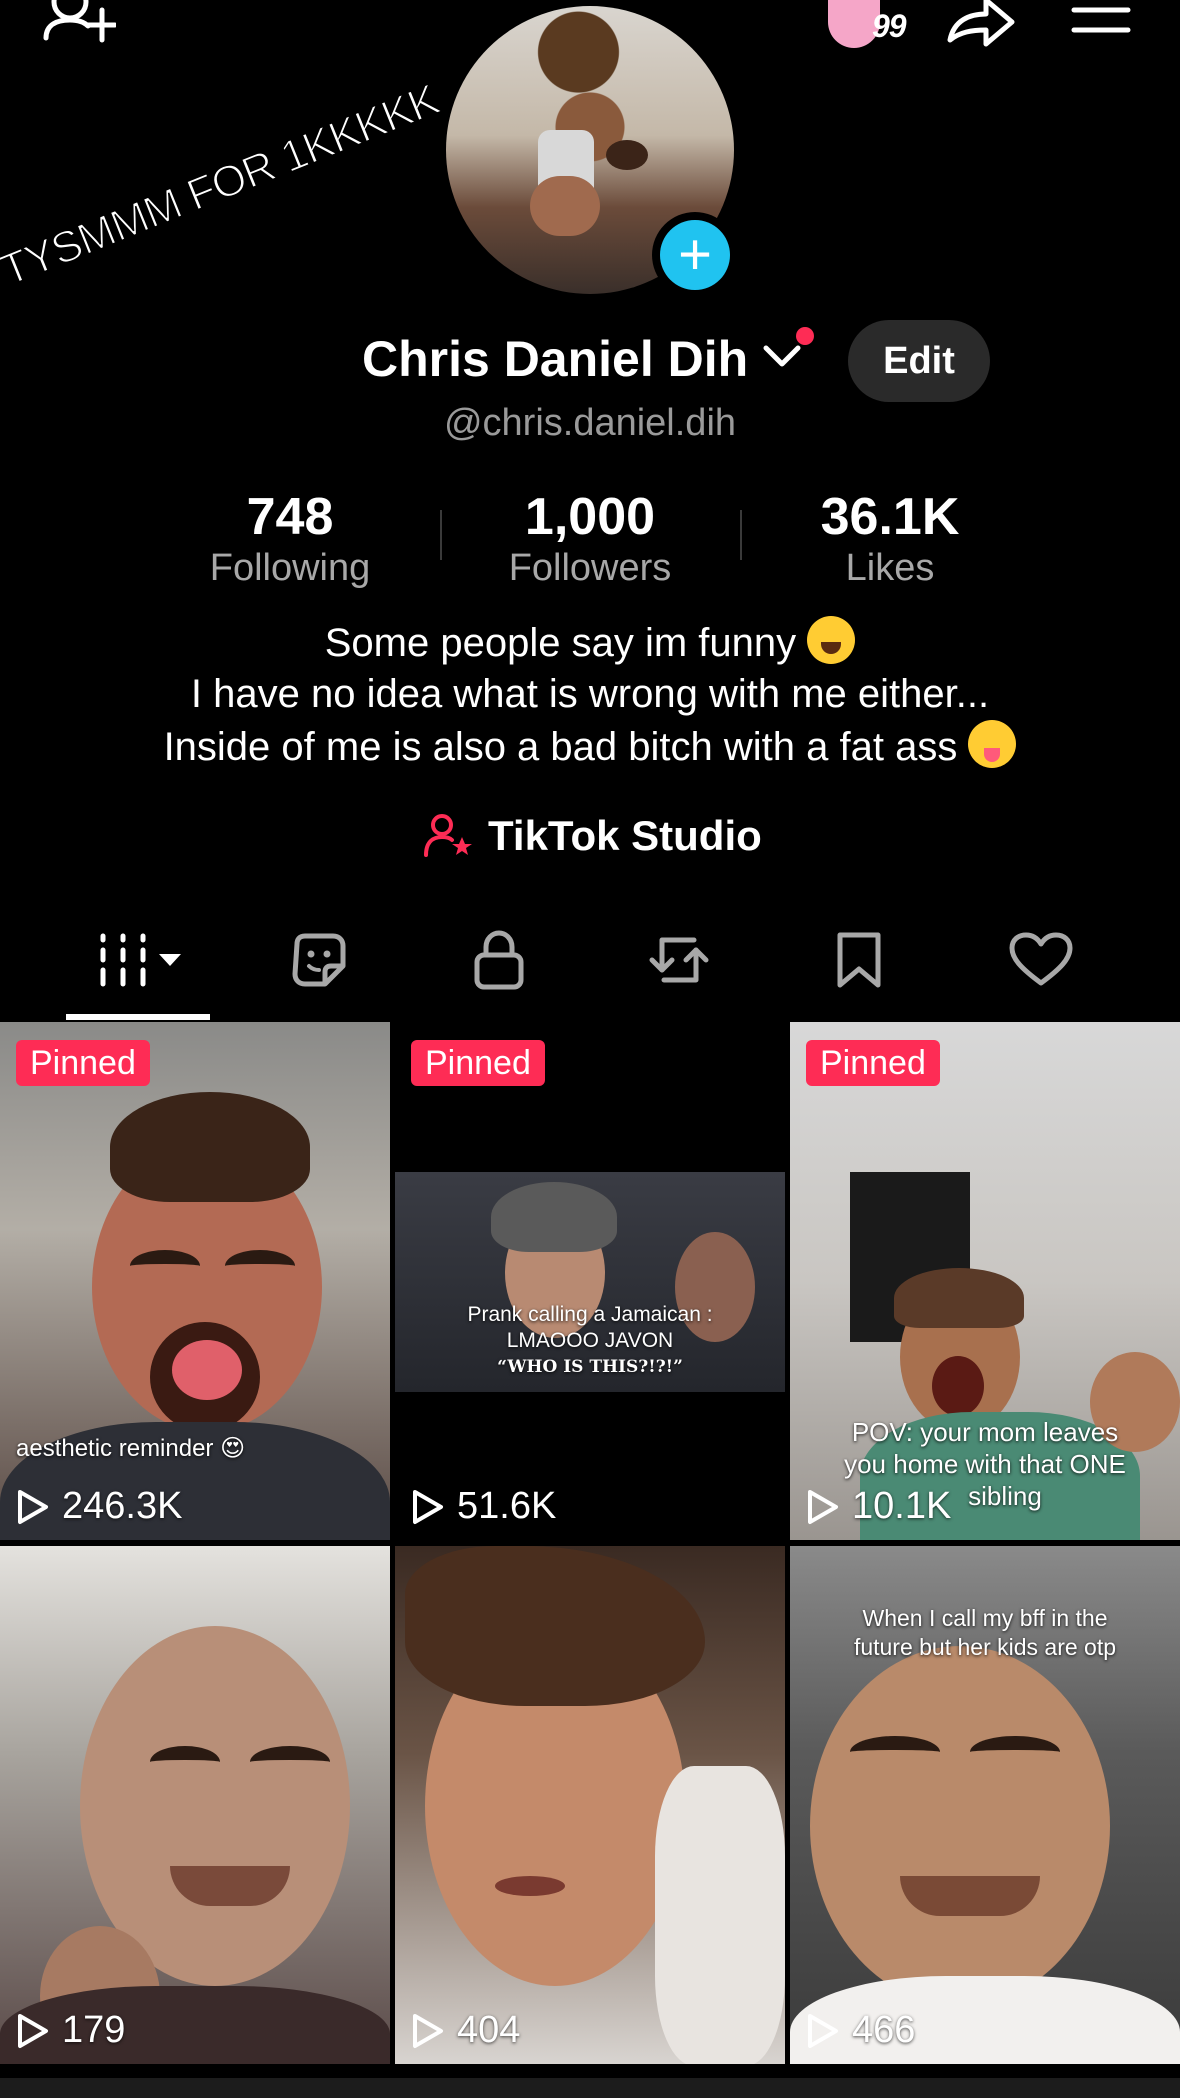  I want to click on view-count: 179, so click(70, 2030).